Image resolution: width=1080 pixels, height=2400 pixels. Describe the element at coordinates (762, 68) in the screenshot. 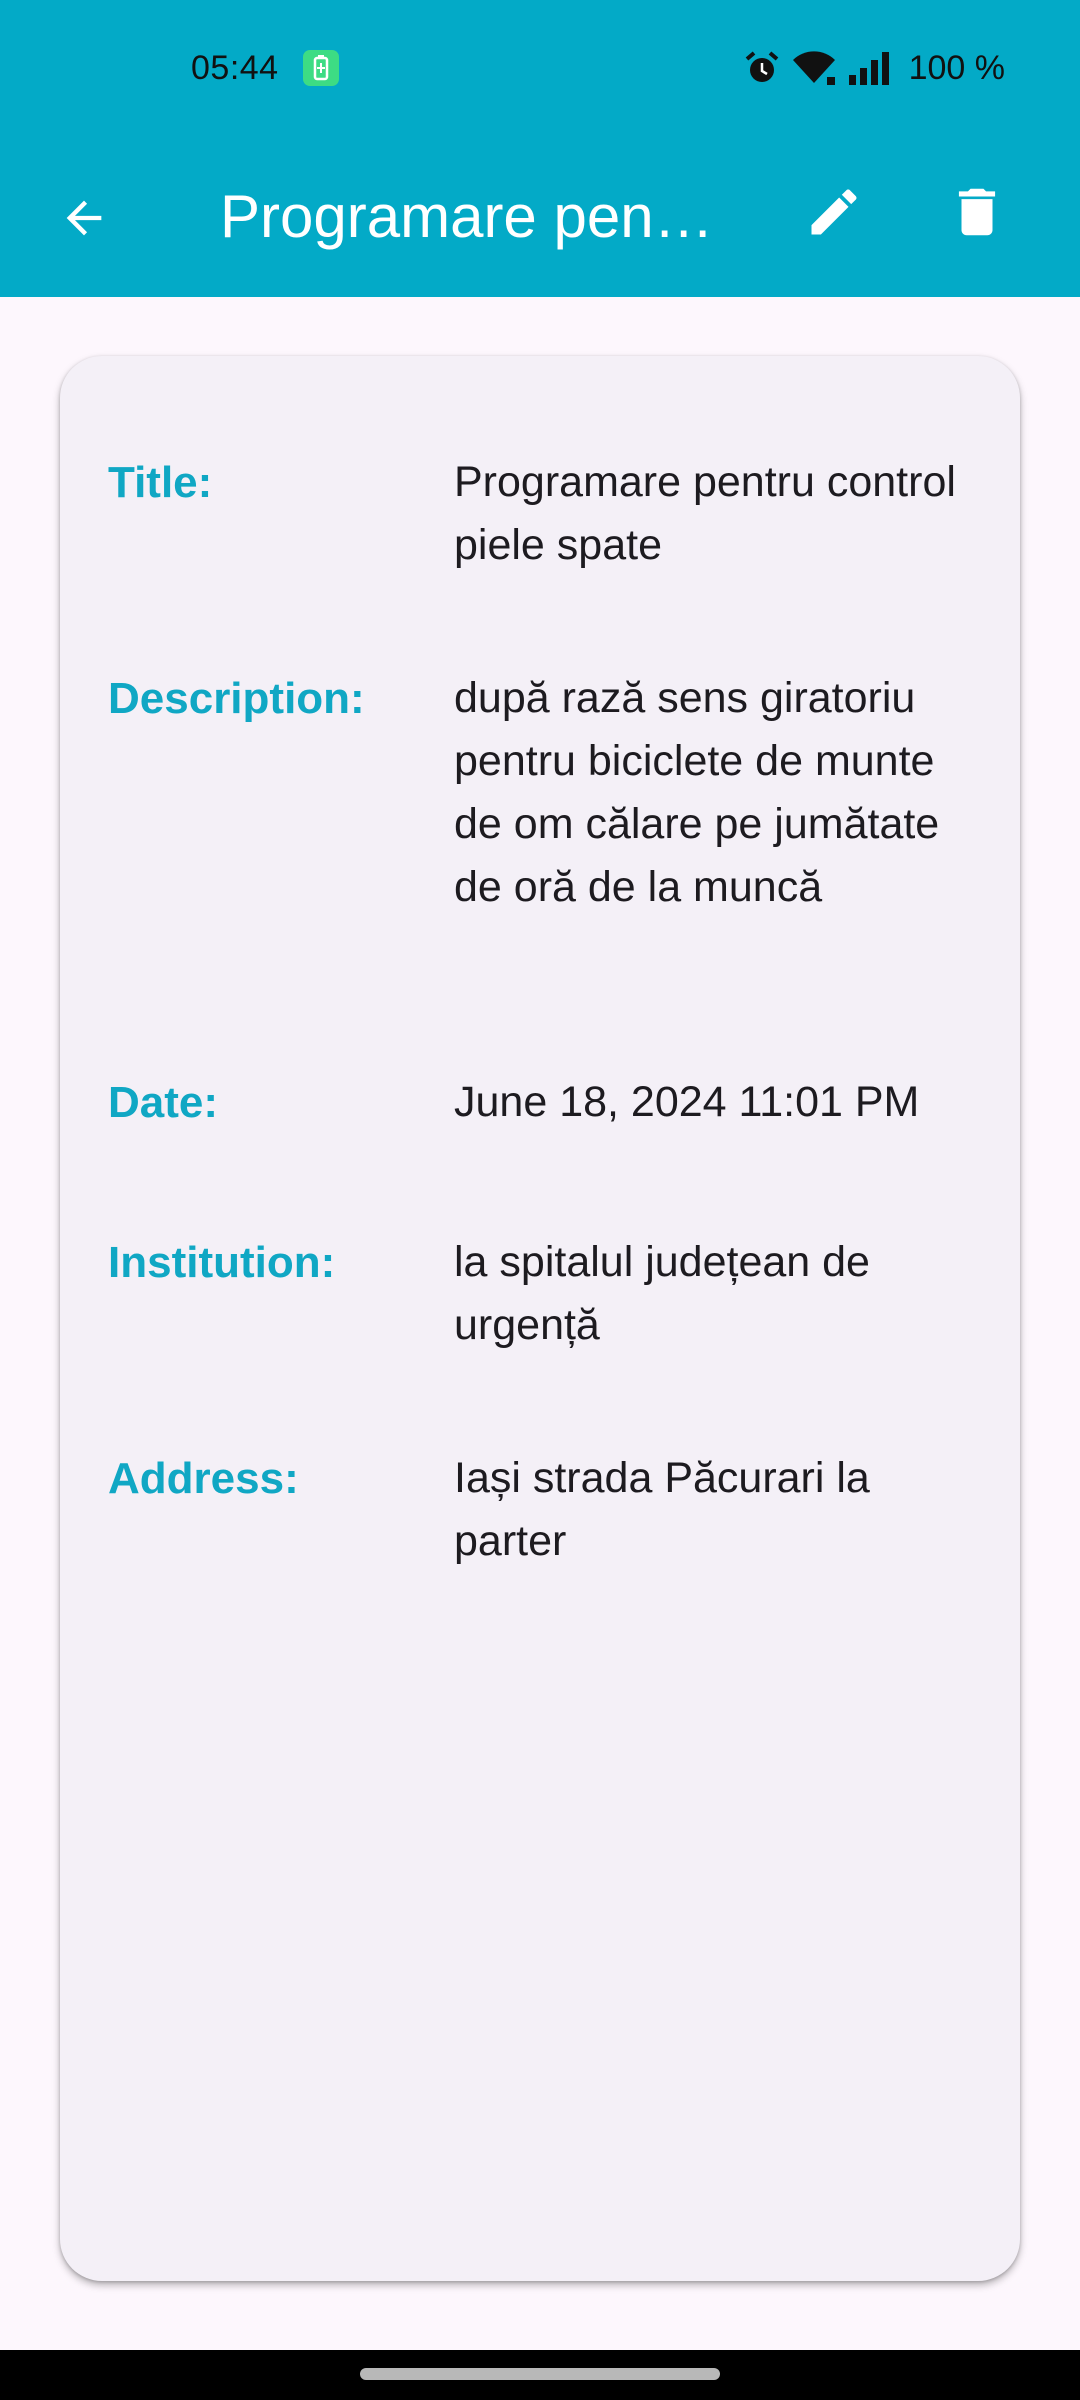

I see `alarm-icon` at that location.